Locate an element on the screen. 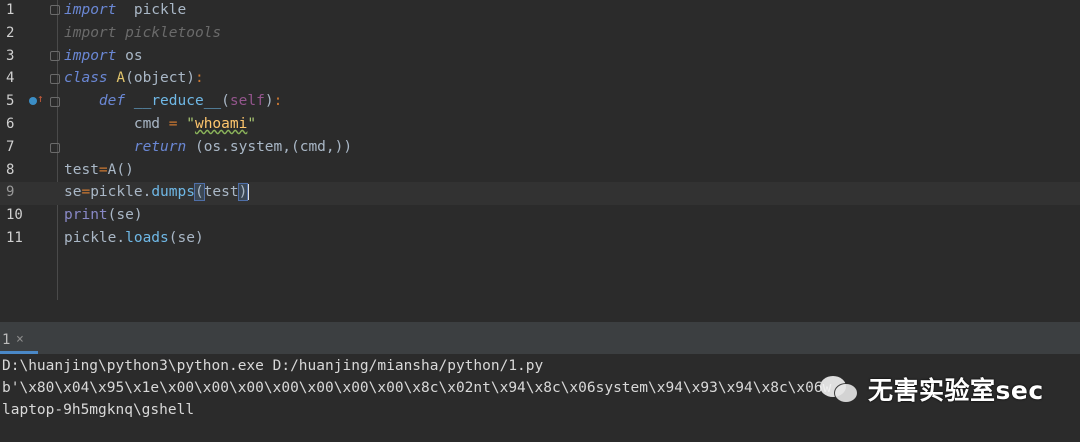 The image size is (1080, 442). line-number: 4 is located at coordinates (10, 78).